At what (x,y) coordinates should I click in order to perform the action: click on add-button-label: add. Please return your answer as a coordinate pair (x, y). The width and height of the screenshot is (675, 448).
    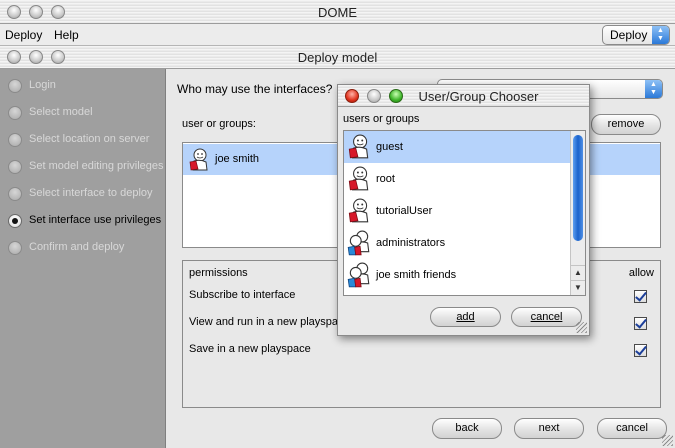
    Looking at the image, I should click on (465, 317).